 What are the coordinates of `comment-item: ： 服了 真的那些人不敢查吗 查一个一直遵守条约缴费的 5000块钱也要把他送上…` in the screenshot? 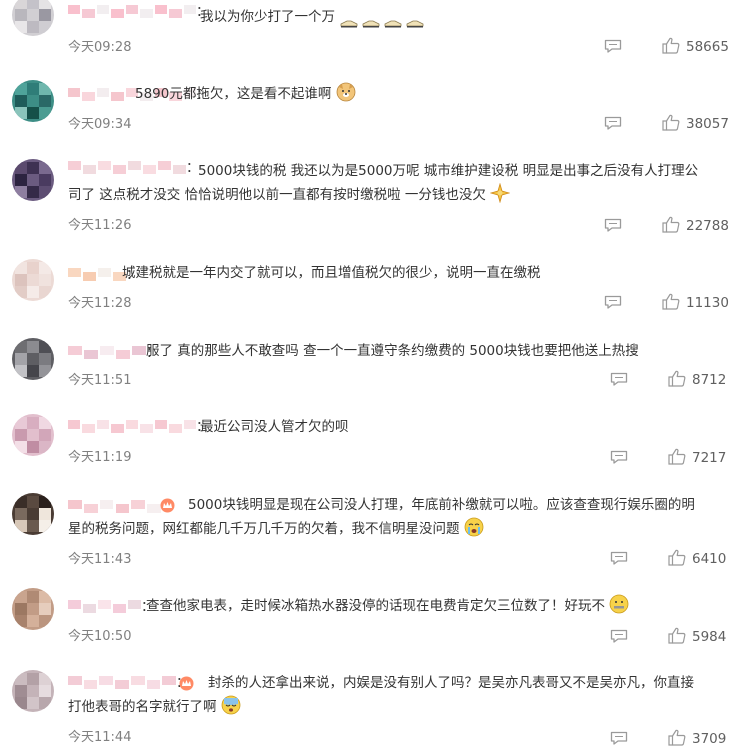 It's located at (373, 373).